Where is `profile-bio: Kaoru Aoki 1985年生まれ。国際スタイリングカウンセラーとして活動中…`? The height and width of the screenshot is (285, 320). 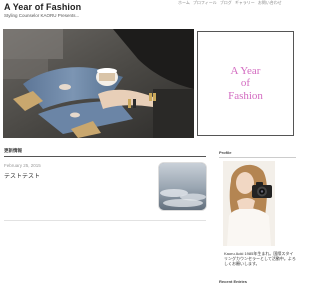
profile-bio: Kaoru Aoki 1985年生まれ。国際スタイリングカウンセラーとして活動中… is located at coordinates (260, 258).